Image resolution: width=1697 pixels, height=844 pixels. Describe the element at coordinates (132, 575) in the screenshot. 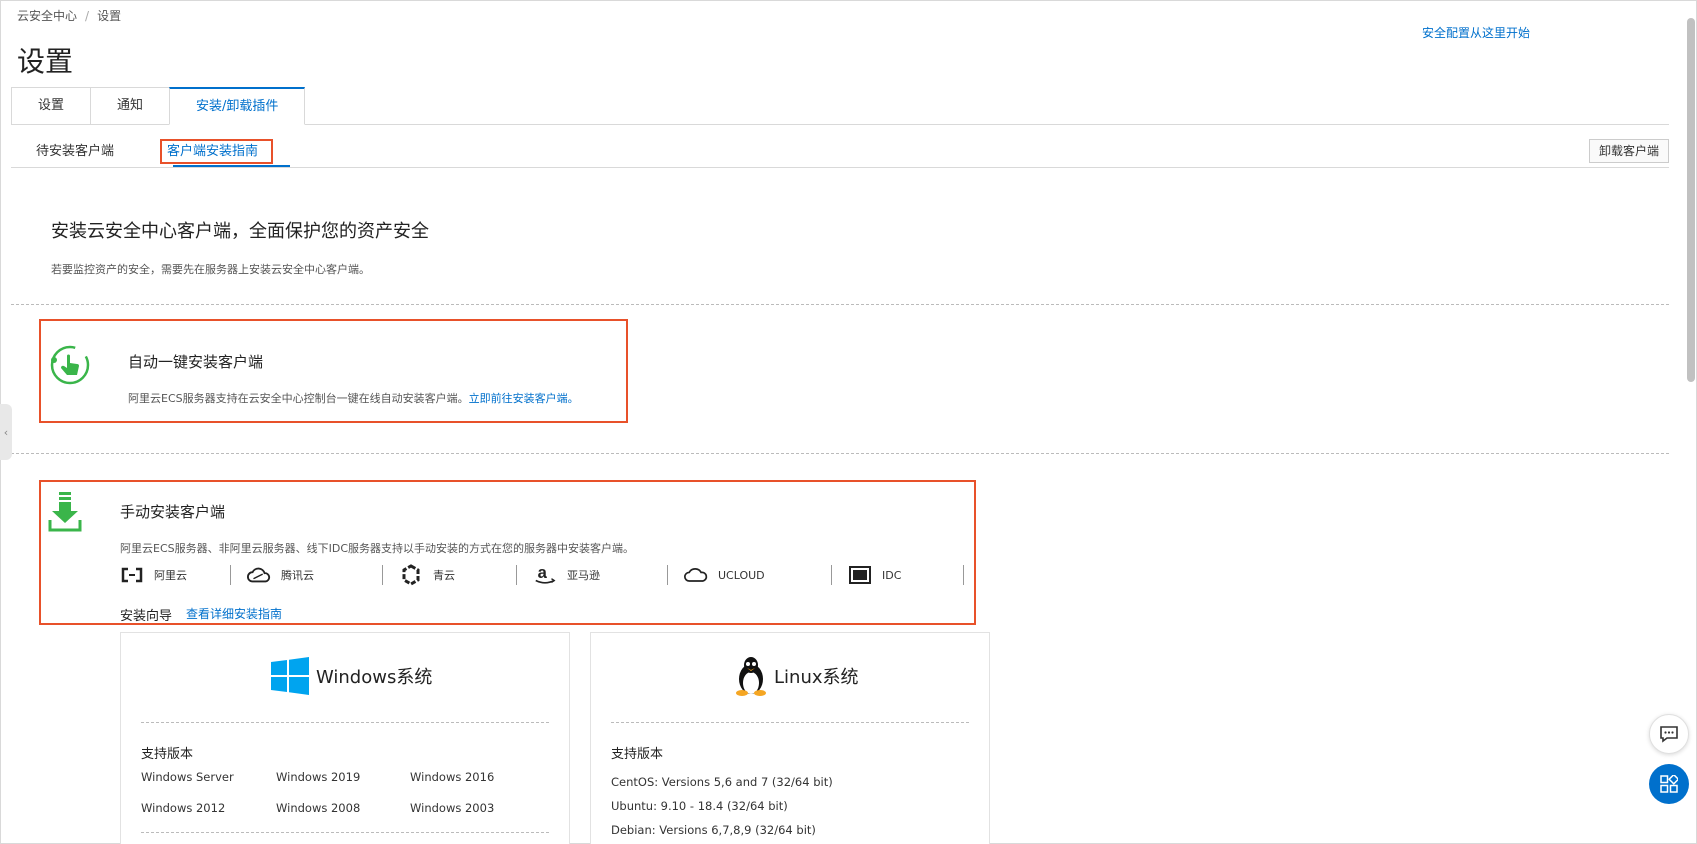

I see `aliyun-logo-icon` at that location.